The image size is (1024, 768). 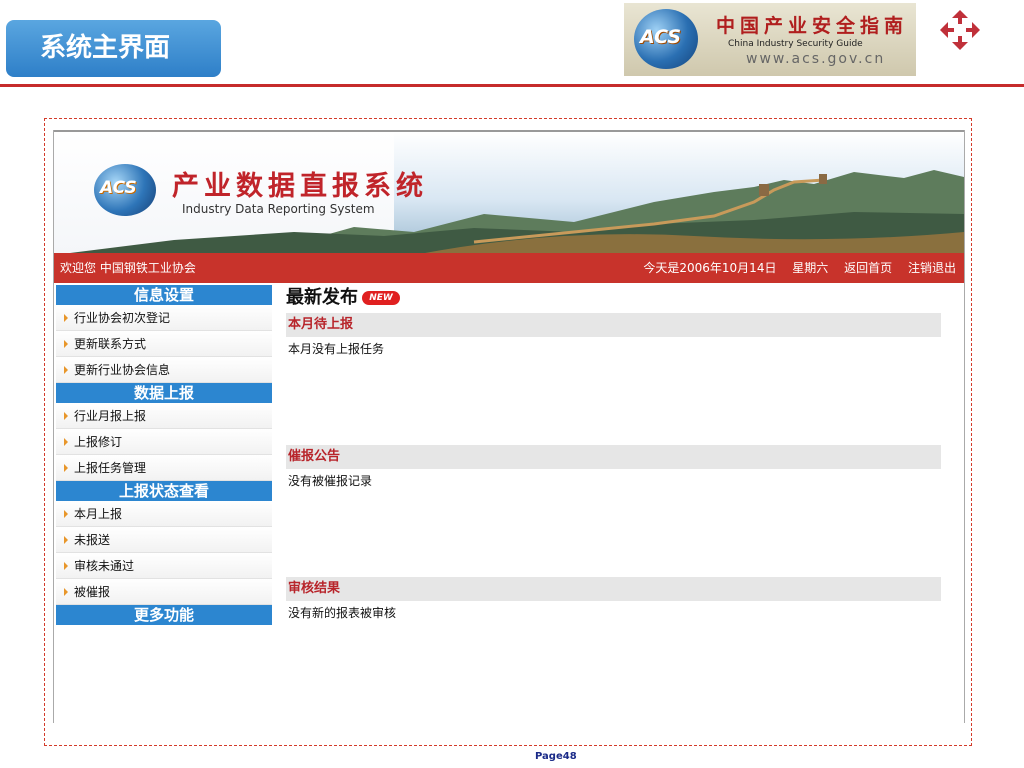 What do you see at coordinates (92, 540) in the screenshot?
I see `sidebar-item-label: 未报送` at bounding box center [92, 540].